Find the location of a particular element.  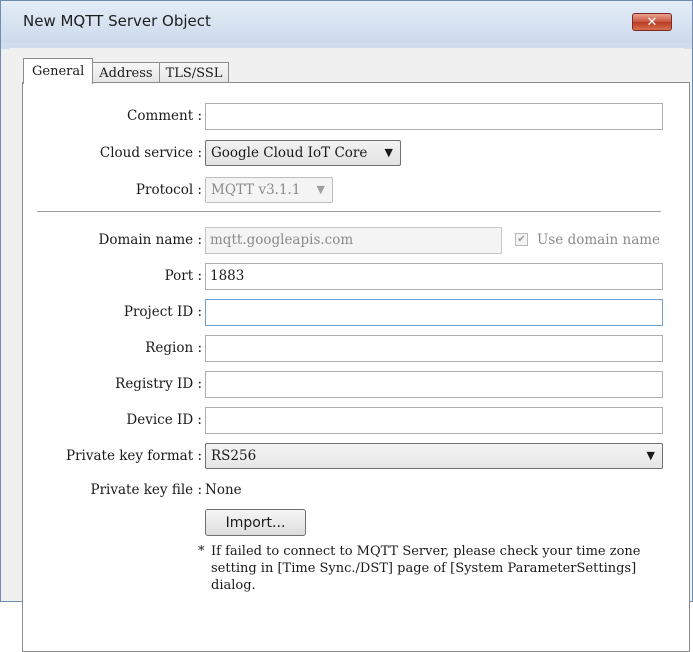

comment-row: Comment : is located at coordinates (356, 116).